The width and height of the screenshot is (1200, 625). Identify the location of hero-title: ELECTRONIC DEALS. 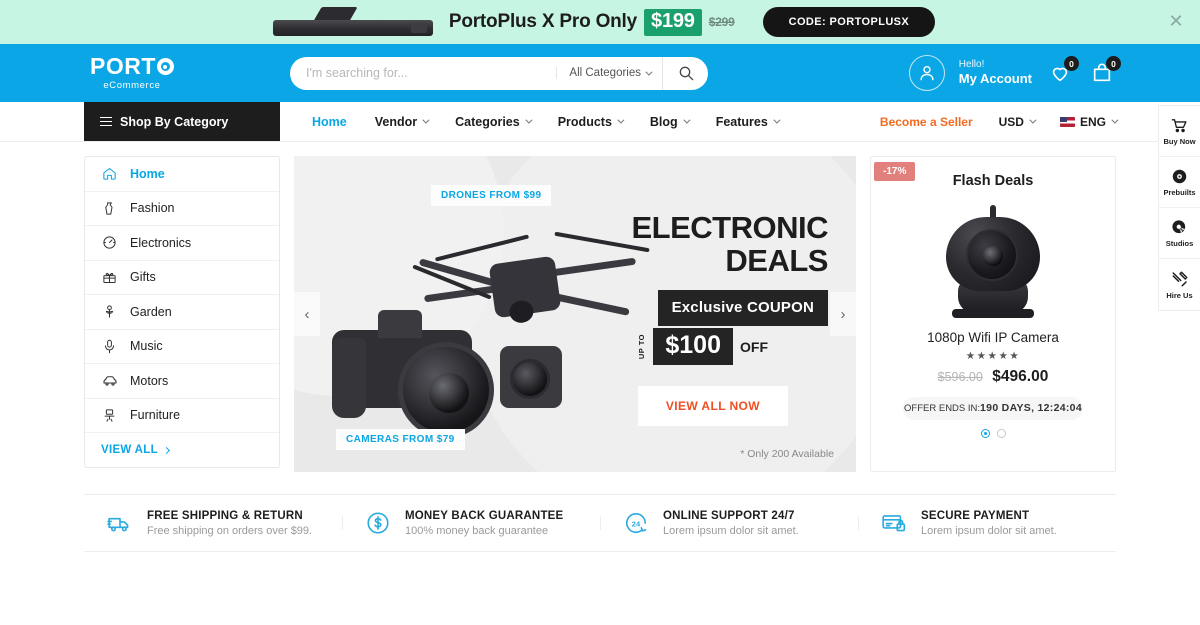
(730, 244).